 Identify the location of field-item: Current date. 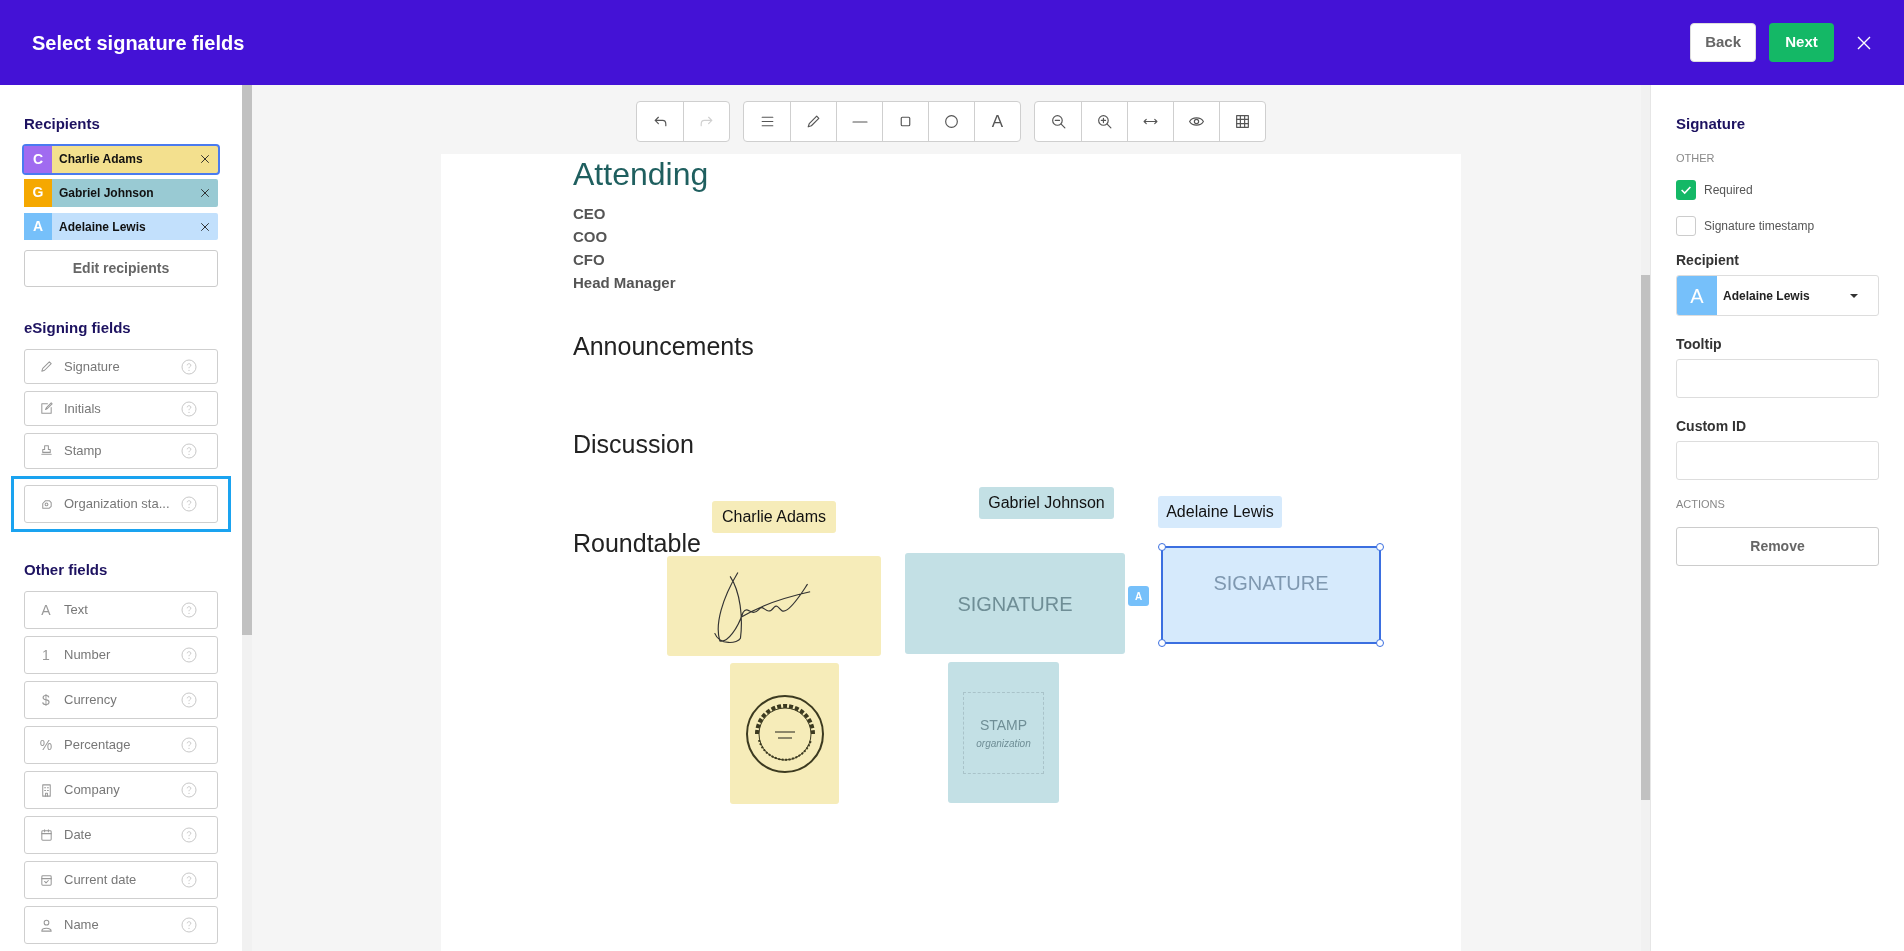
(121, 880).